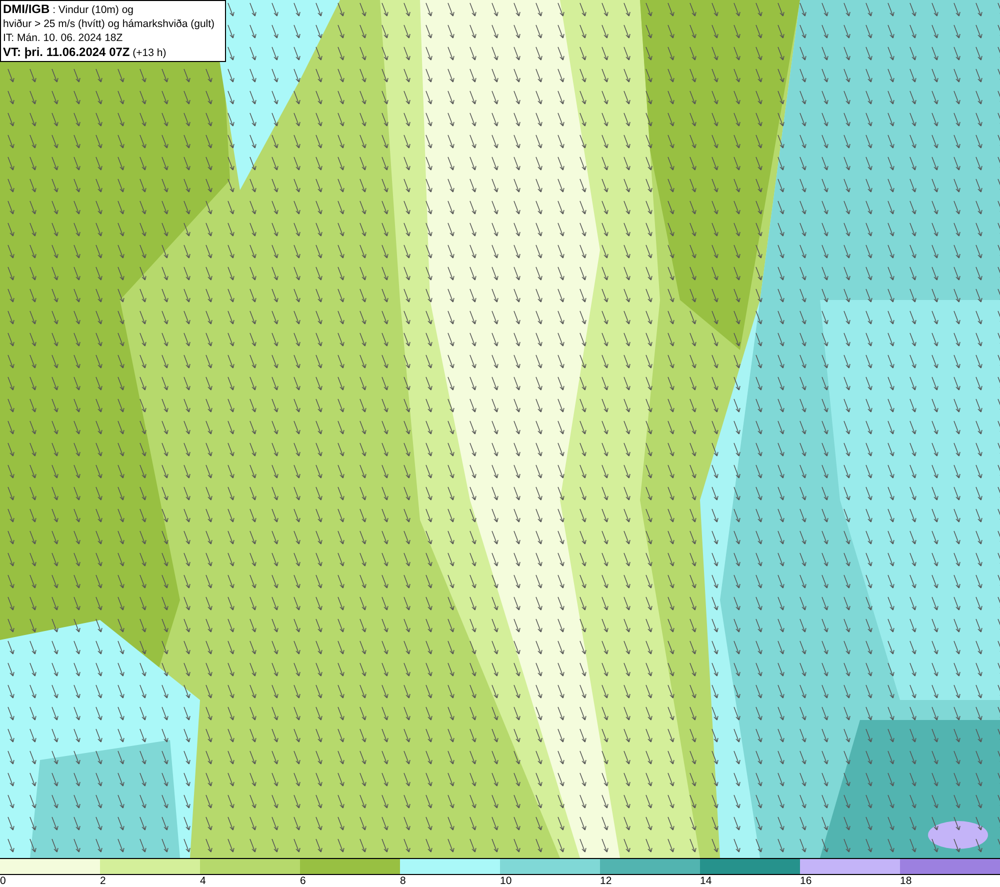 This screenshot has width=1000, height=887. I want to click on legend-tick-label: 16, so click(806, 881).